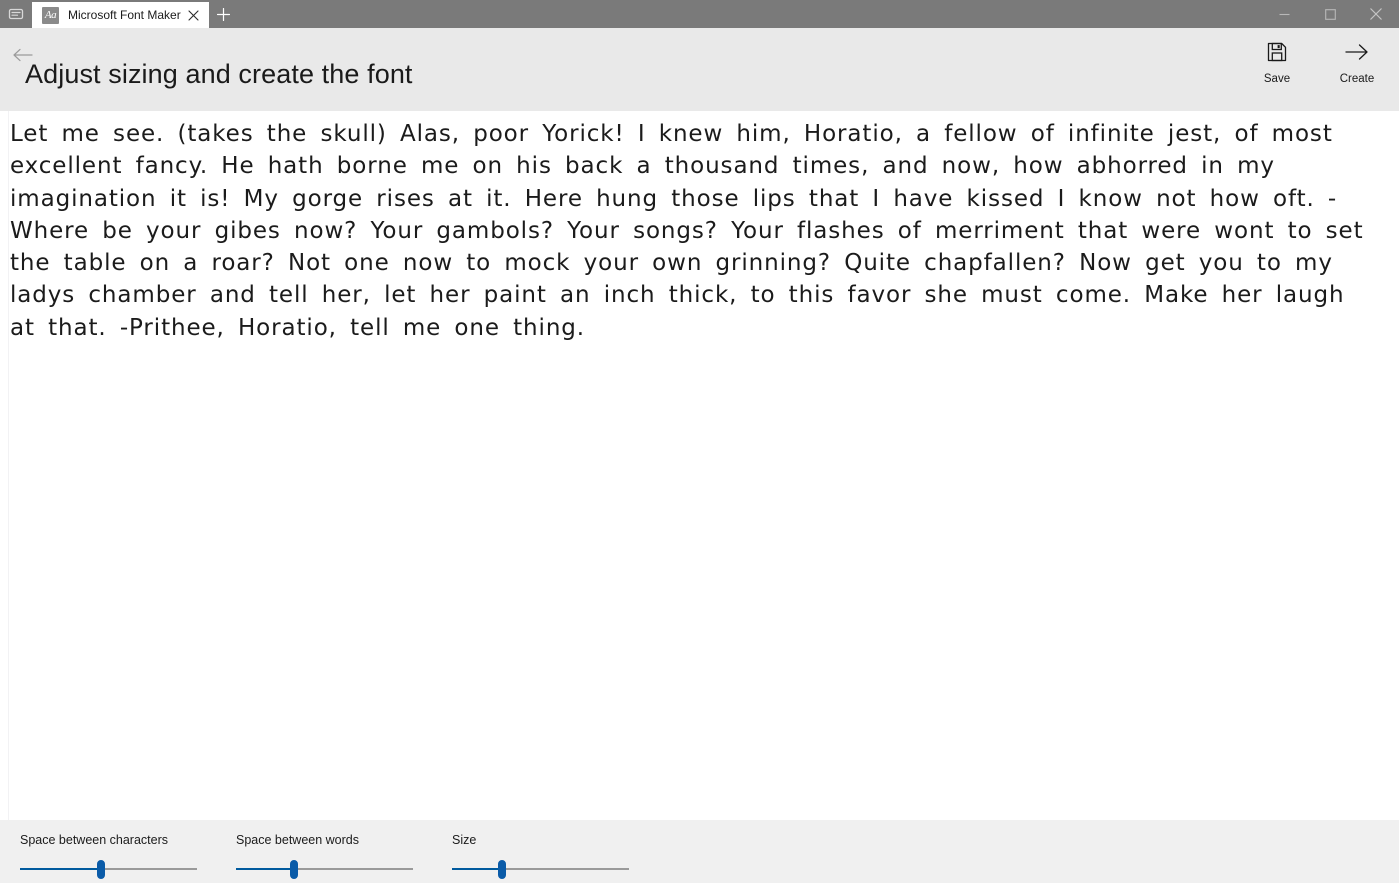 This screenshot has height=883, width=1399. Describe the element at coordinates (94, 840) in the screenshot. I see `slider-label-space-between-characters: Space between characters` at that location.